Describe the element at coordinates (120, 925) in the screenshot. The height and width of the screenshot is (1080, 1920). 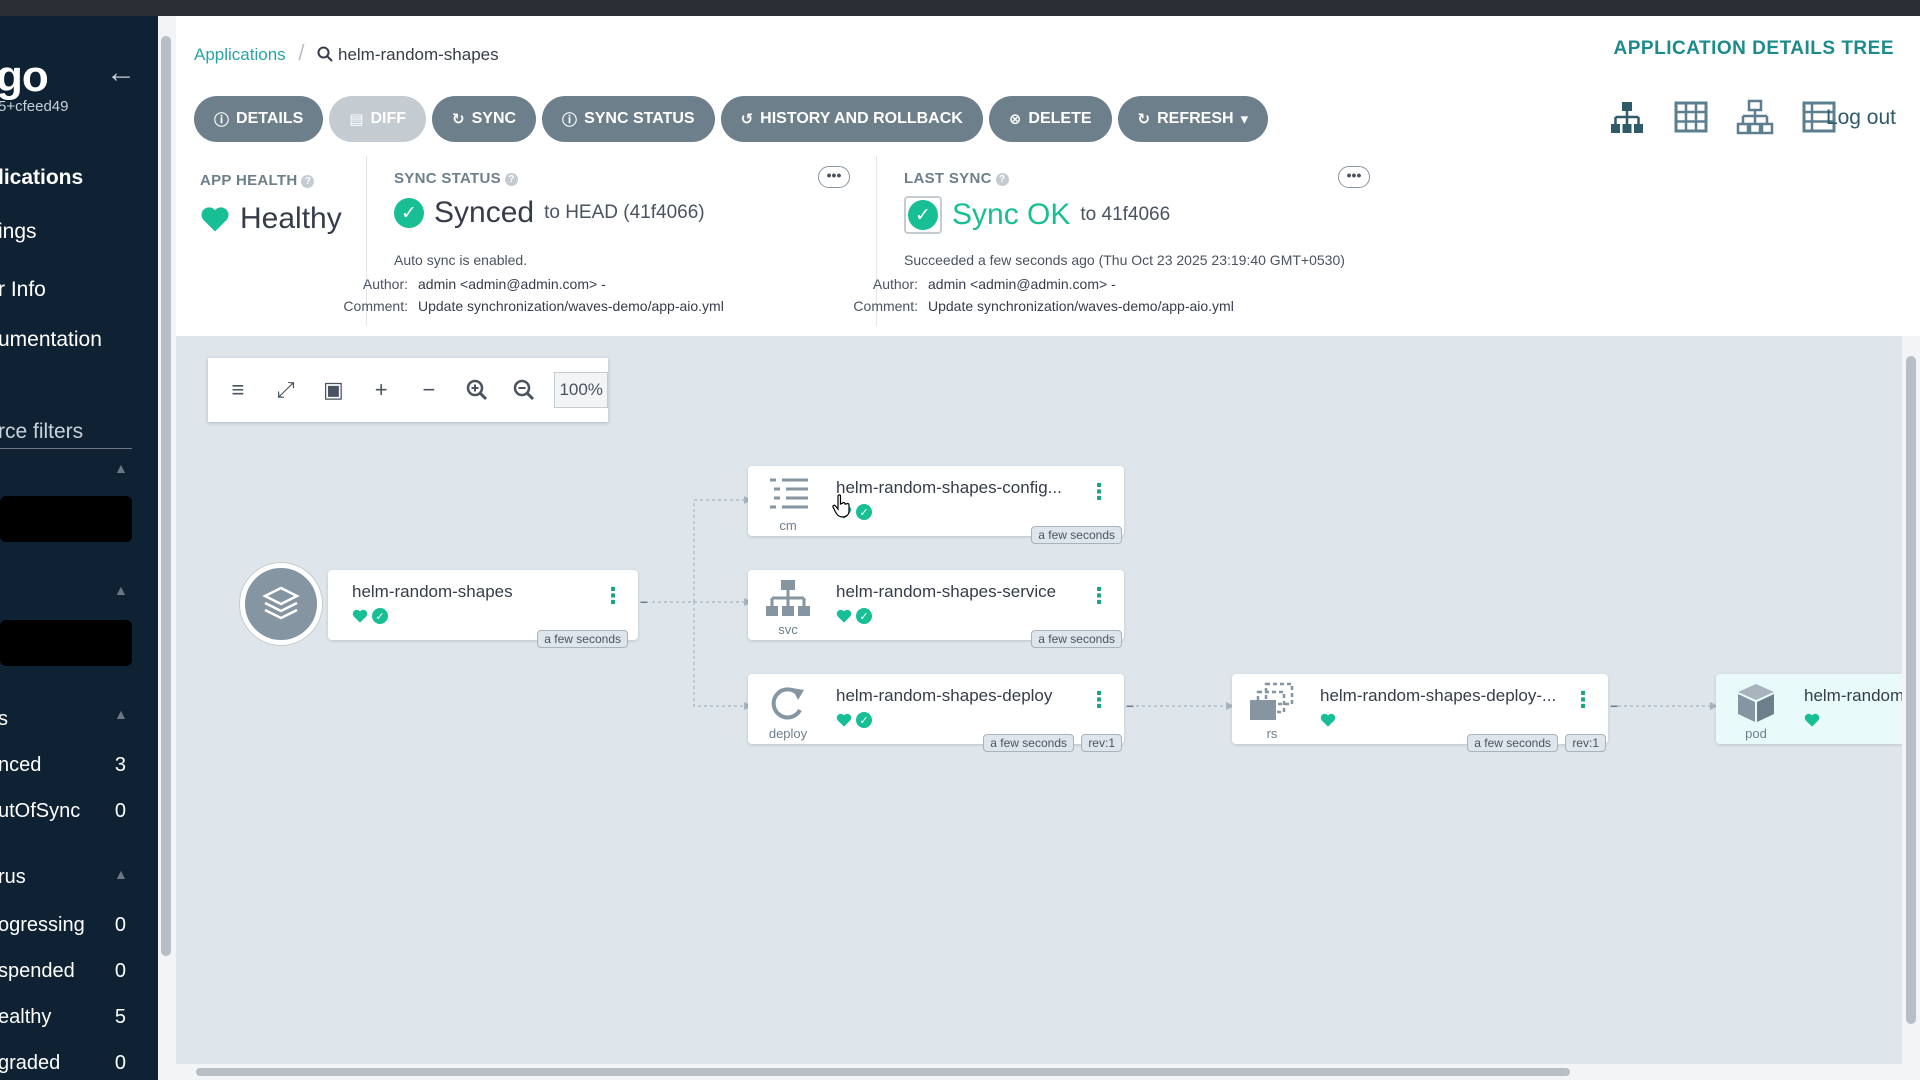
I see `filter-count: 0` at that location.